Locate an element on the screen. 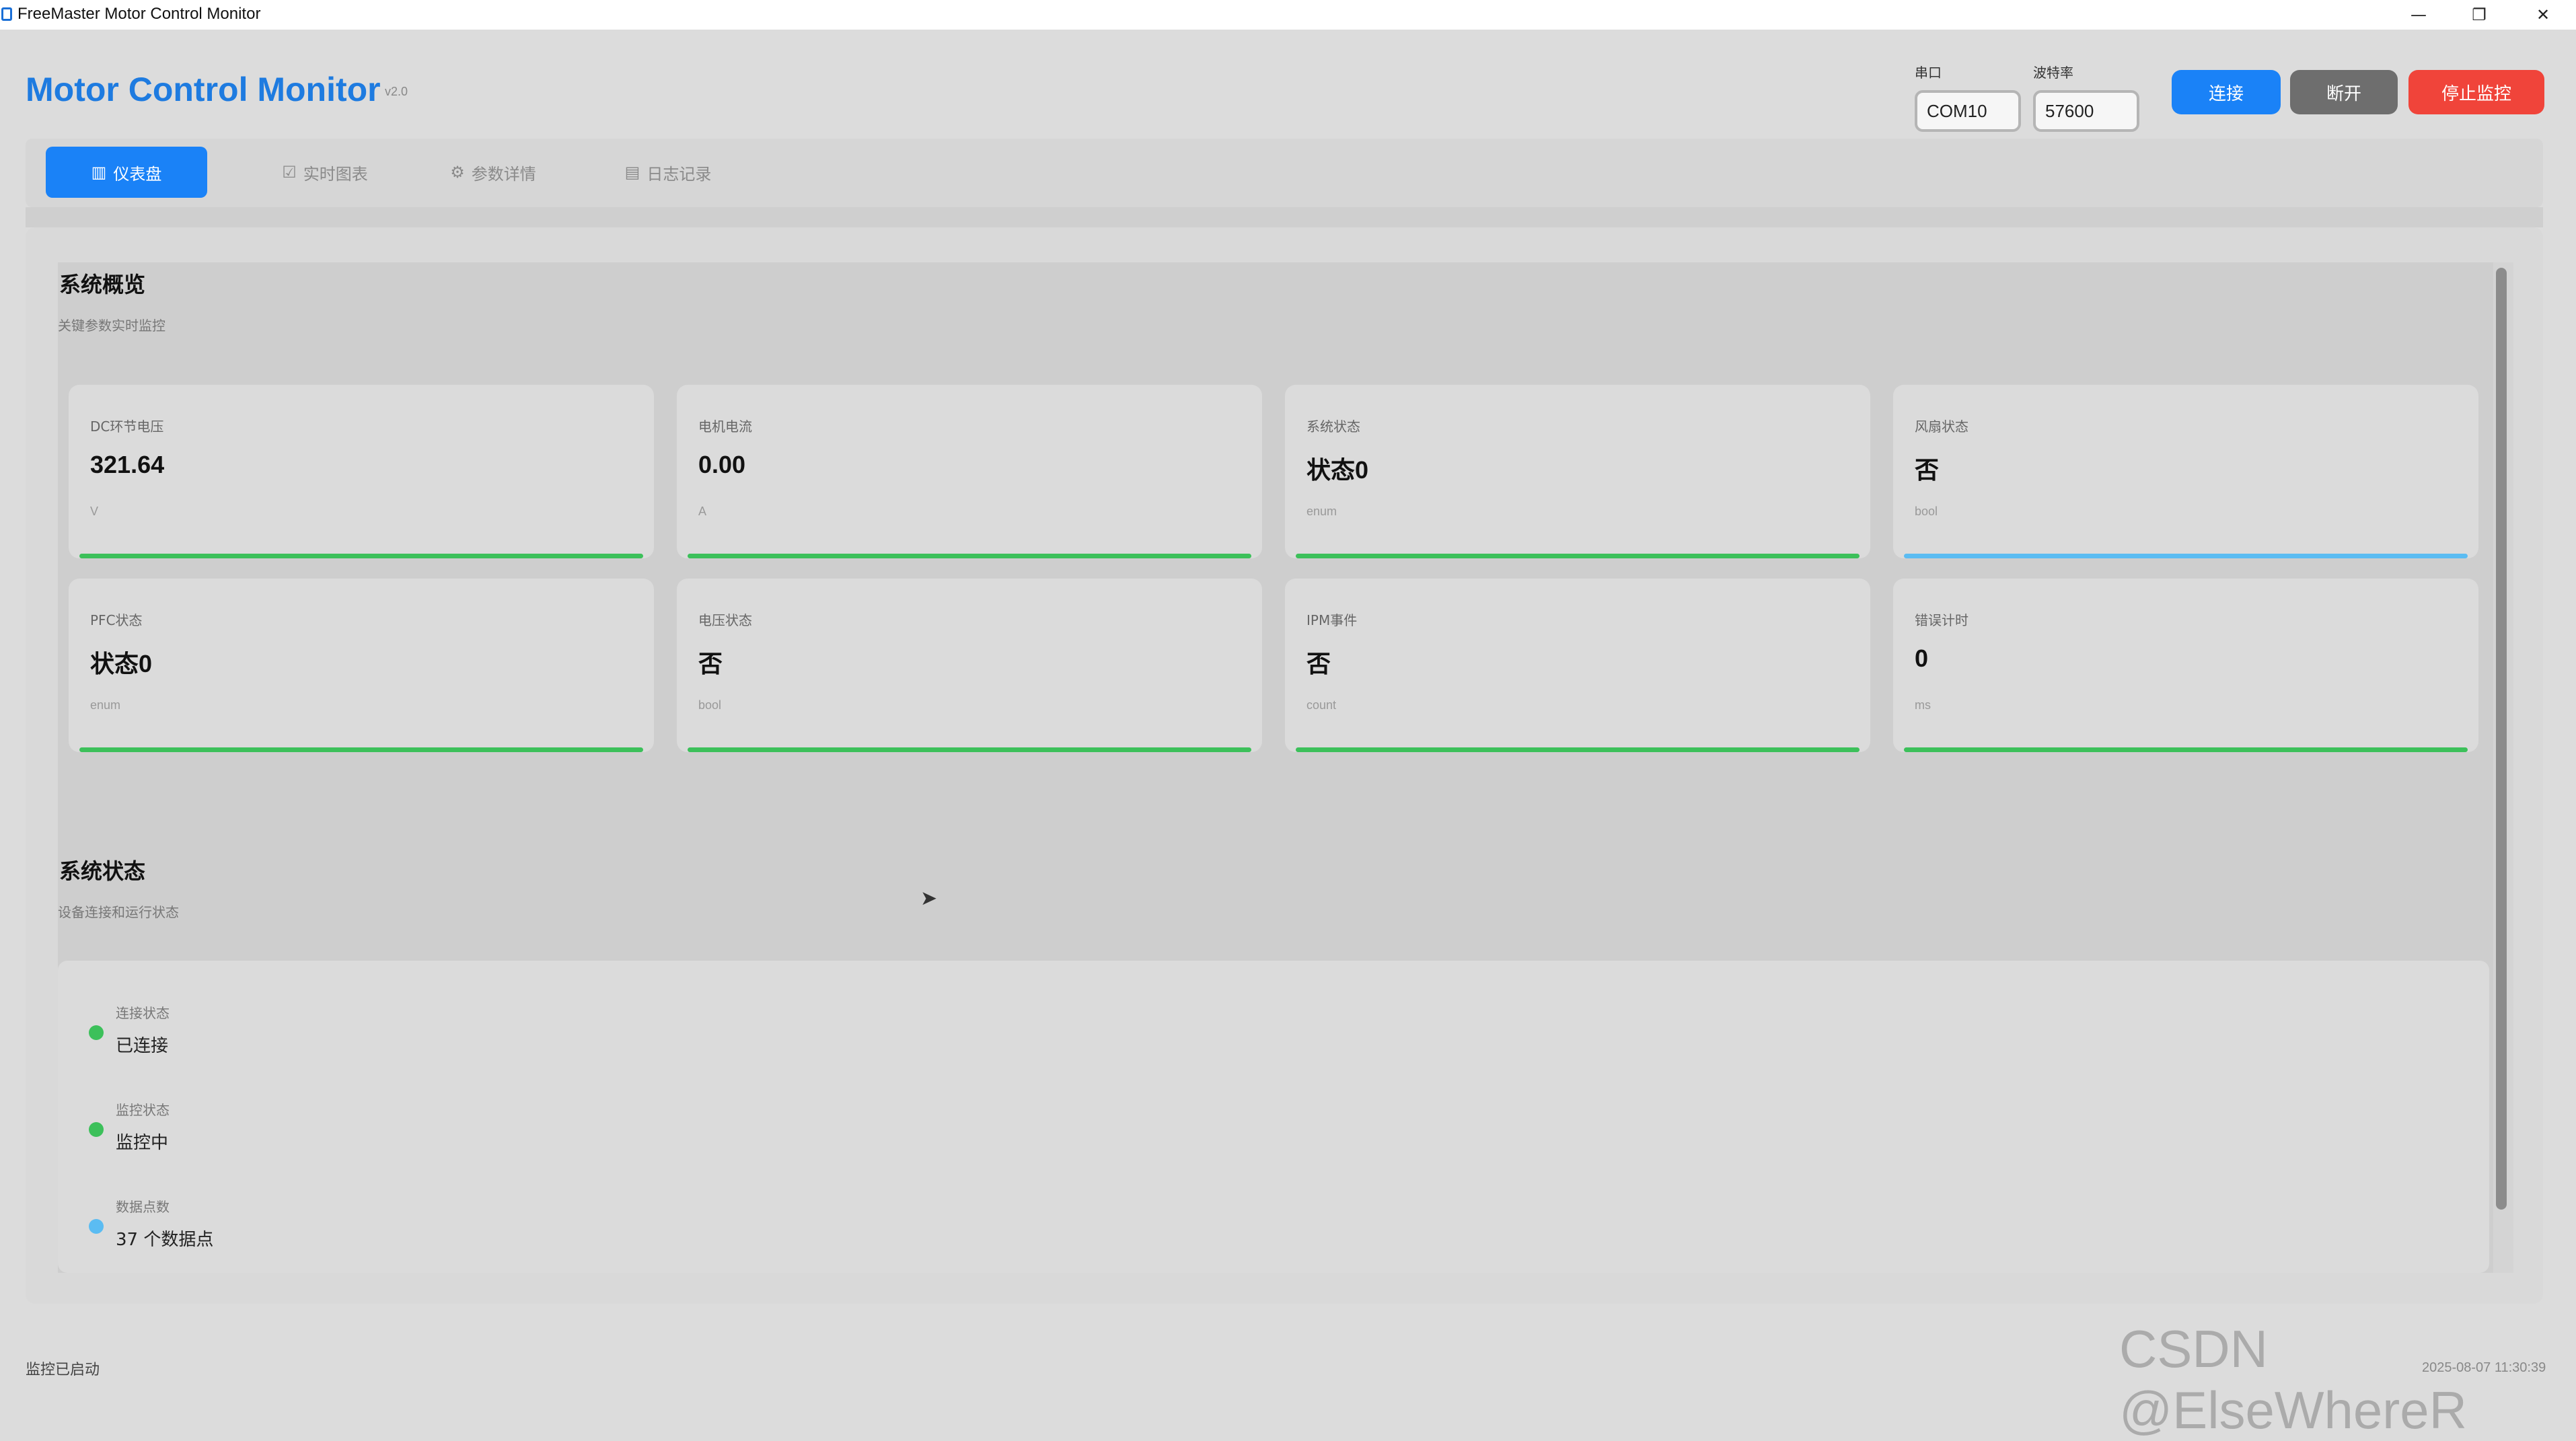 The image size is (2576, 1441). tab-label: 仪表盘 is located at coordinates (137, 174).